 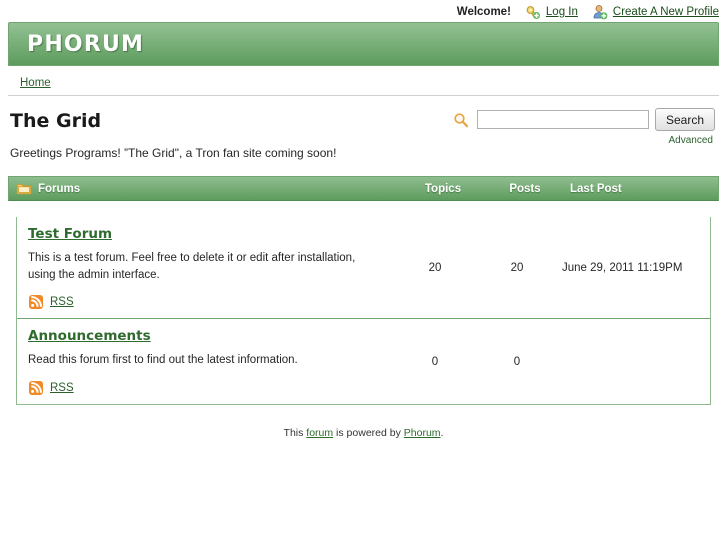 I want to click on login-item: Log In, so click(x=551, y=12).